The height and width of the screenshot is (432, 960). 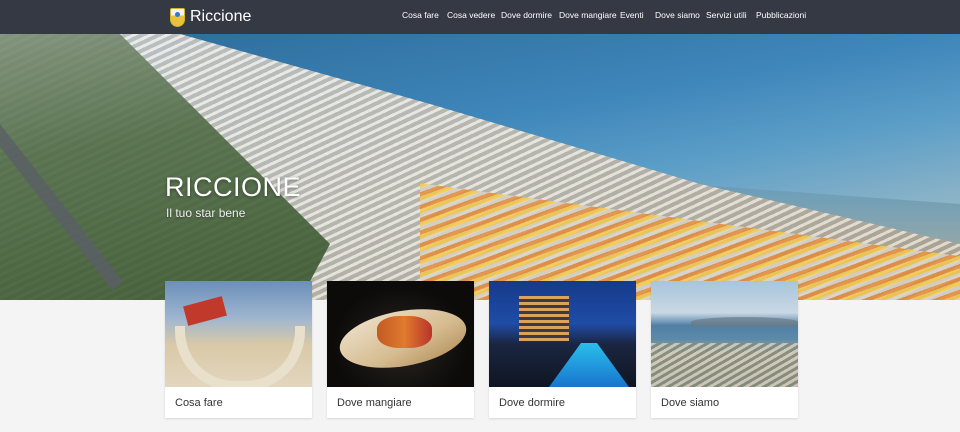 What do you see at coordinates (233, 187) in the screenshot?
I see `hero-title: RICCIONE` at bounding box center [233, 187].